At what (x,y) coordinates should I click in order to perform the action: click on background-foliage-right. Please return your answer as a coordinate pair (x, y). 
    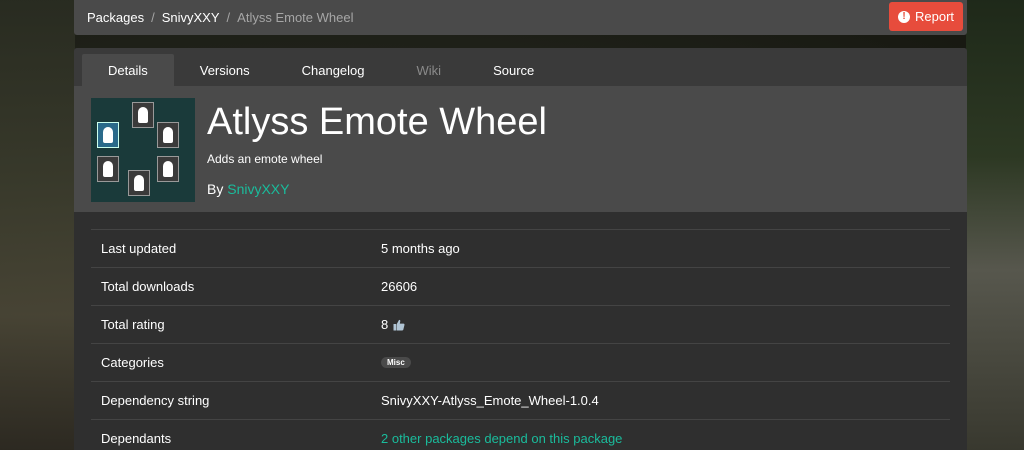
    Looking at the image, I should click on (995, 225).